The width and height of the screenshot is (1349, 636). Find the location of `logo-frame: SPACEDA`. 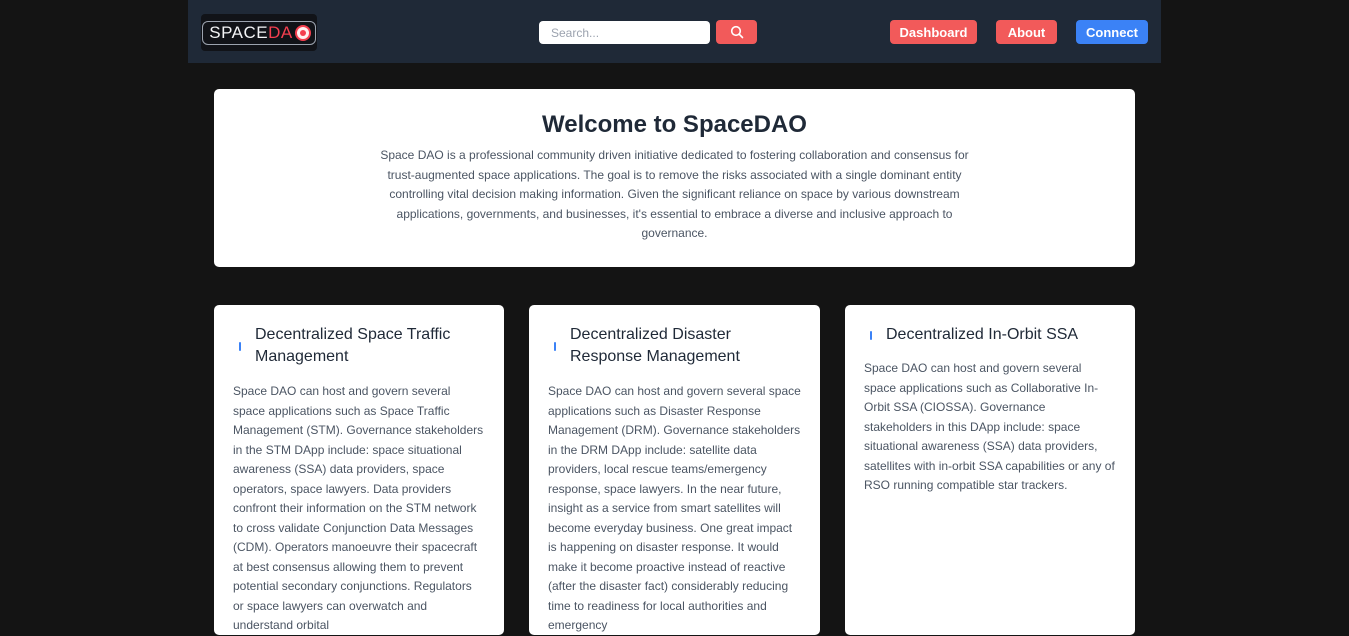

logo-frame: SPACEDA is located at coordinates (259, 32).